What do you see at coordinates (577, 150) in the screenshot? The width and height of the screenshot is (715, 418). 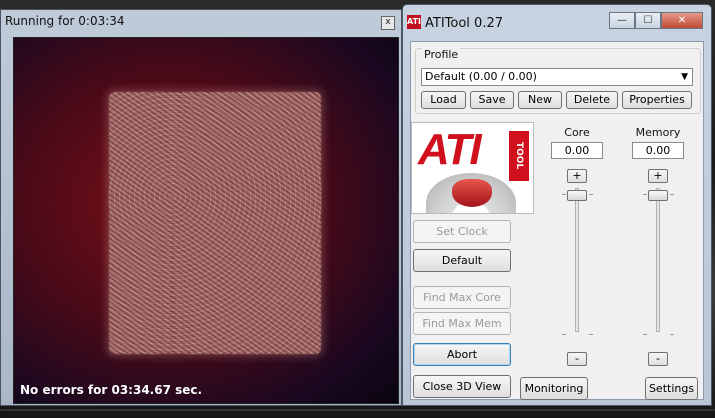 I see `core-value-field: 0.00` at bounding box center [577, 150].